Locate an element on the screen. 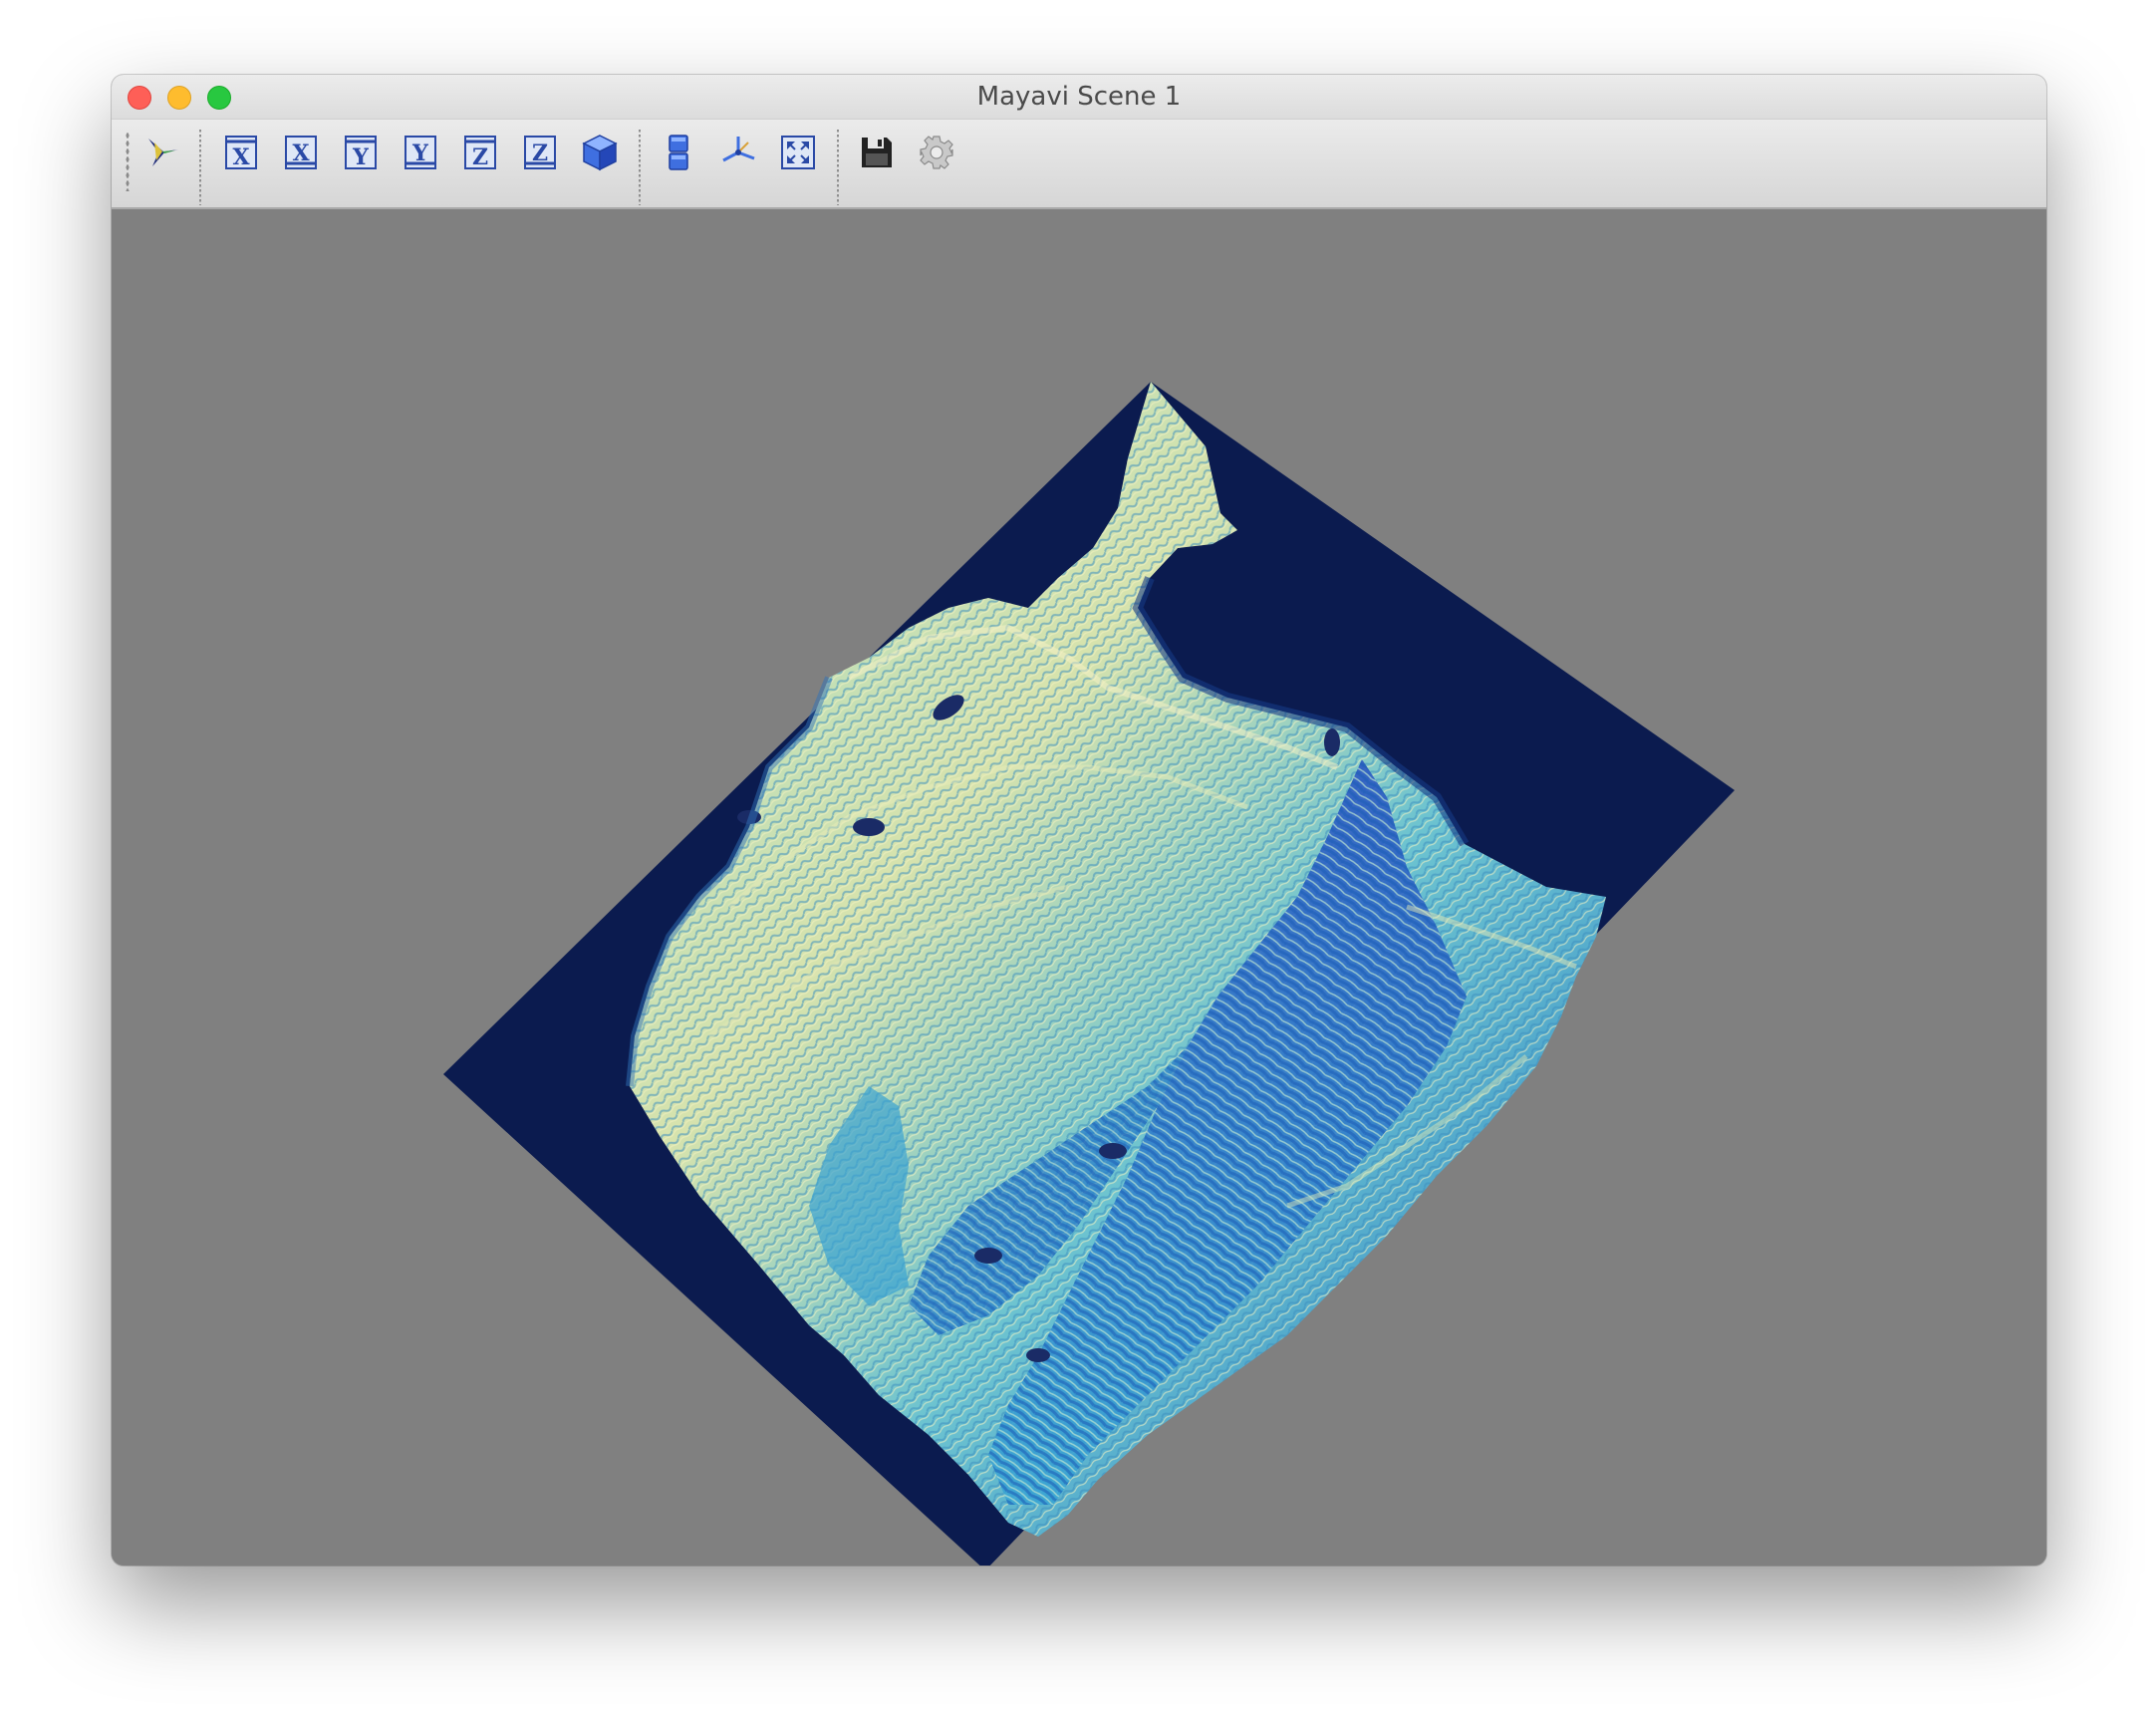 This screenshot has height=1712, width=2156. view-x-positive-button: X is located at coordinates (241, 153).